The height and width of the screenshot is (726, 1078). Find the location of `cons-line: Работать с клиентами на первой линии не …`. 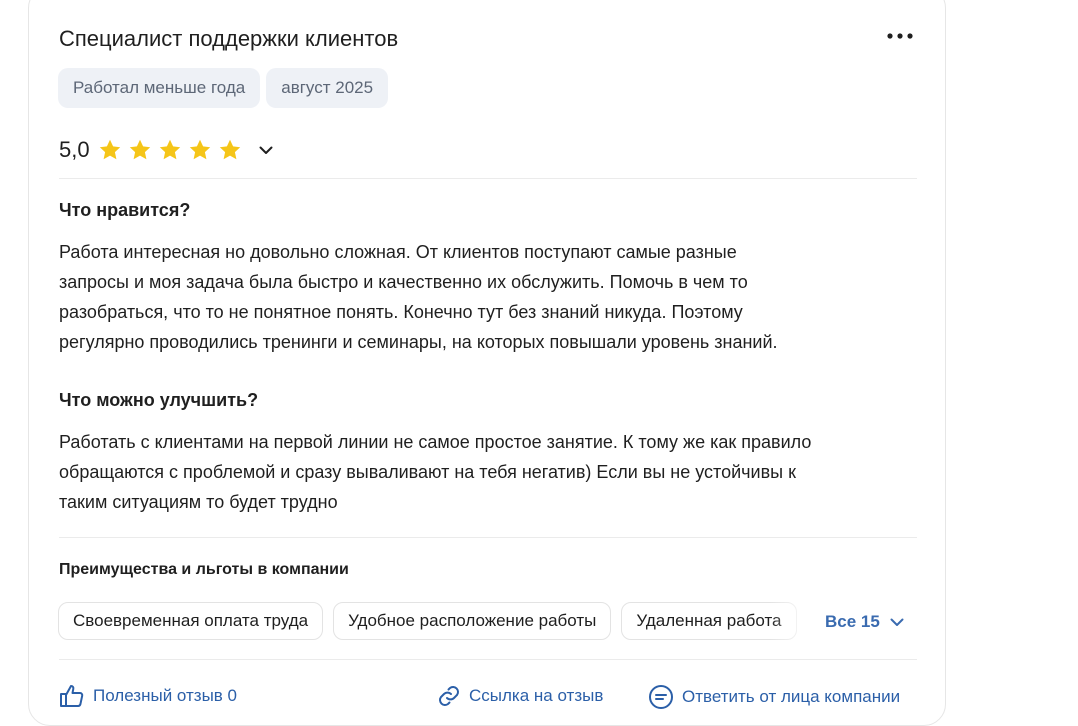

cons-line: Работать с клиентами на первой линии не … is located at coordinates (435, 442).